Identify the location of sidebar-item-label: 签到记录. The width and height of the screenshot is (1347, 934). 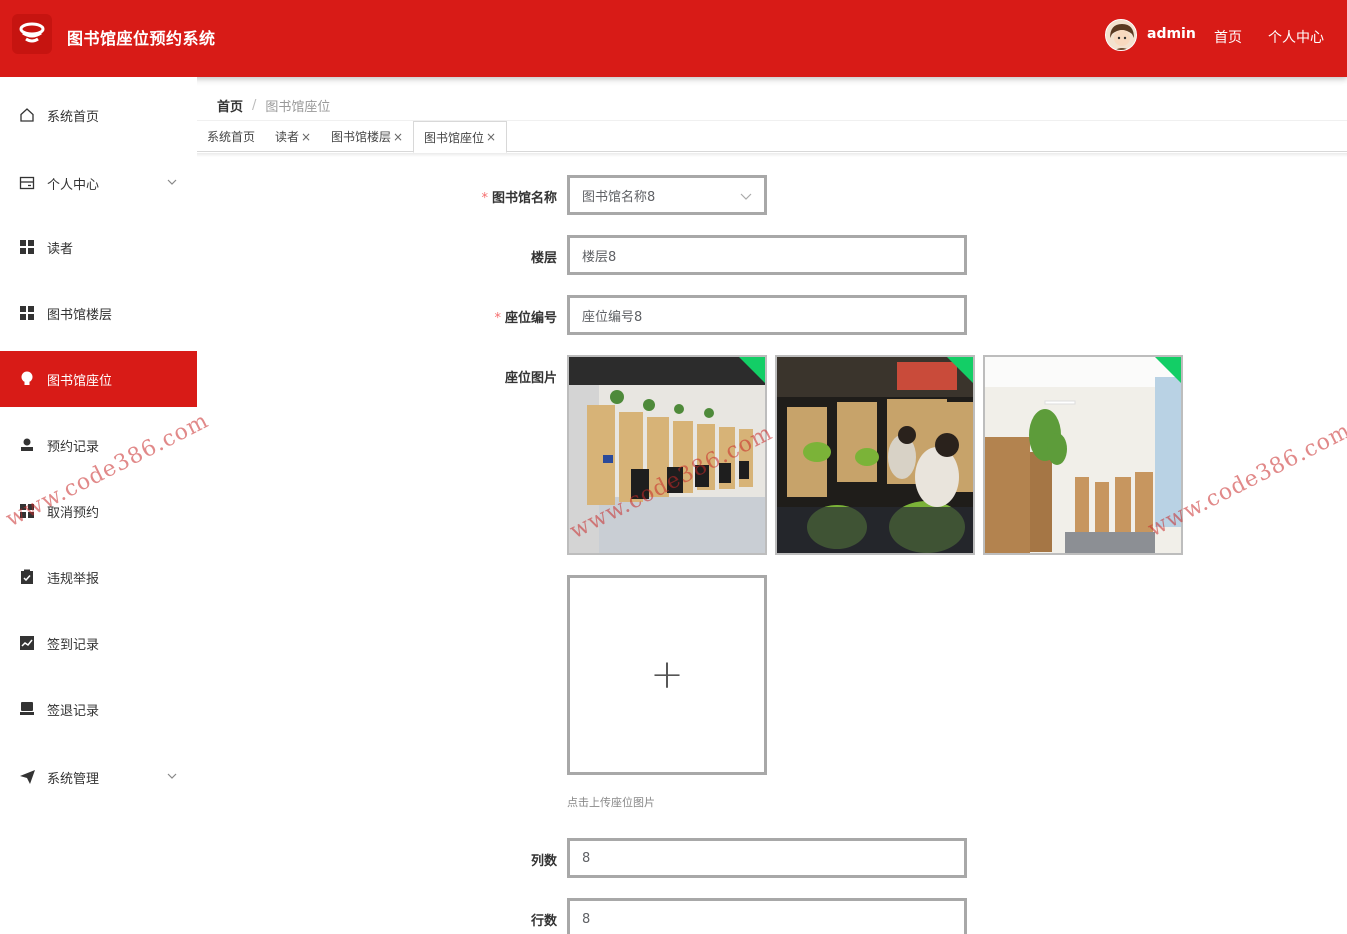
(73, 645).